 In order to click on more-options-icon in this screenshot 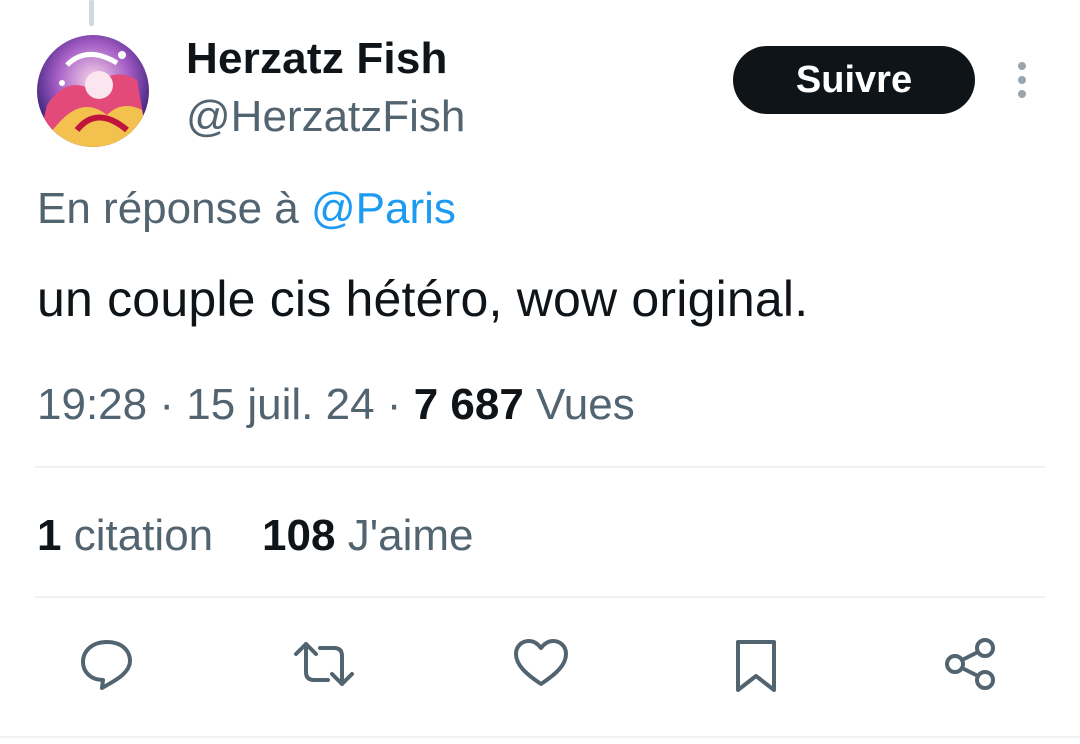, I will do `click(1022, 80)`.